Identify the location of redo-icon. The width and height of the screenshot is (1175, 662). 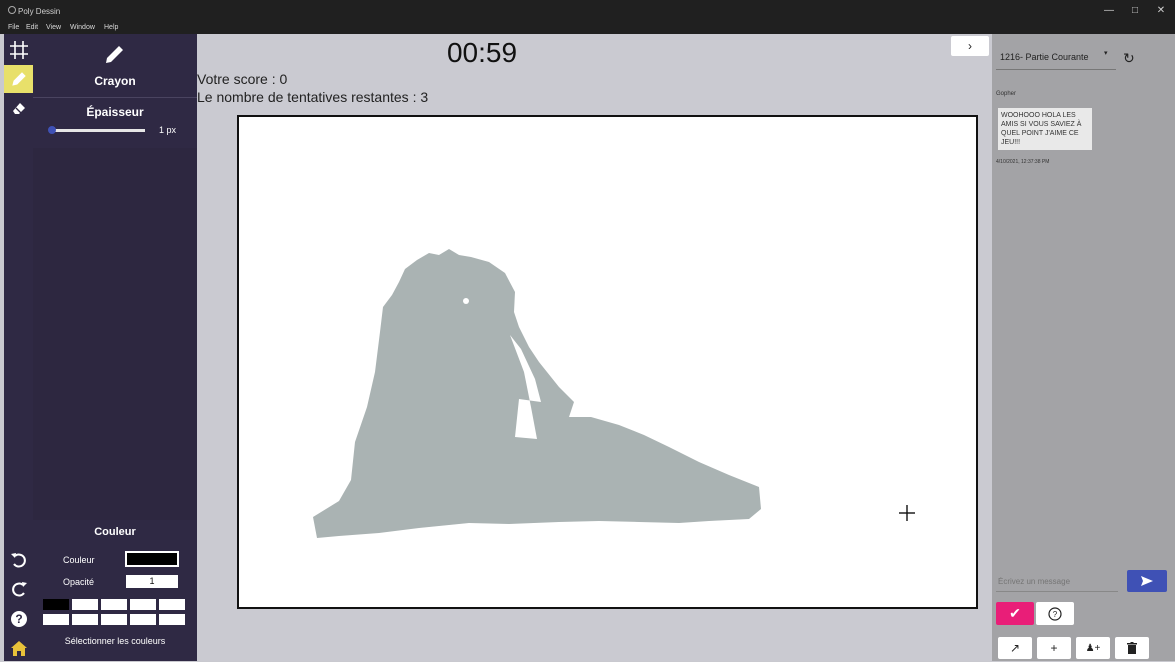
(18, 589).